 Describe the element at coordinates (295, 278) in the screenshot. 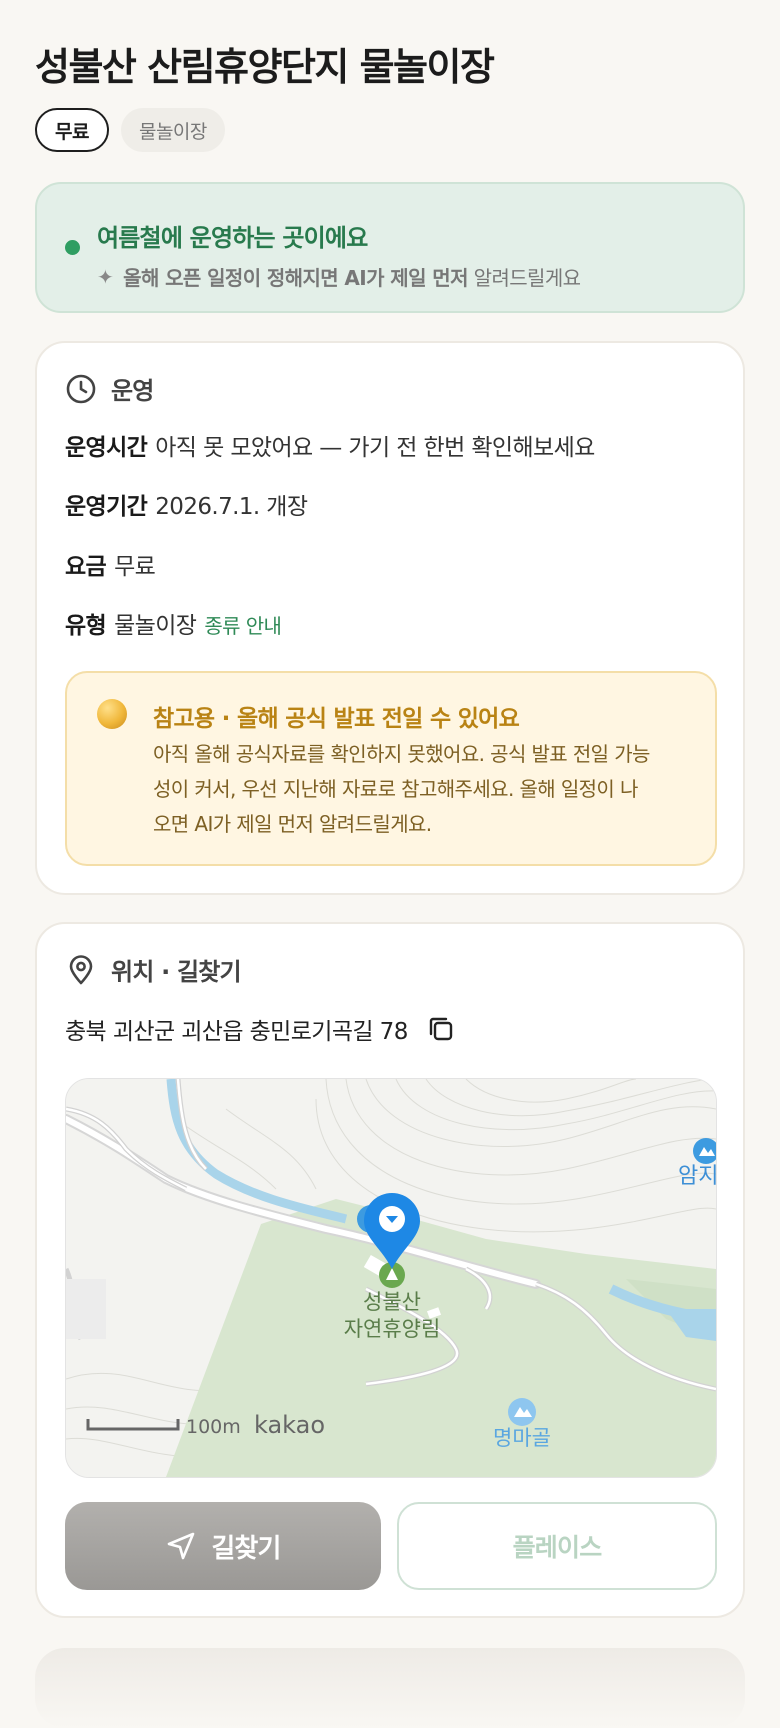

I see `season-sub-bold: 올해 오픈 일정이 정해지면 AI가 제일 먼저` at that location.